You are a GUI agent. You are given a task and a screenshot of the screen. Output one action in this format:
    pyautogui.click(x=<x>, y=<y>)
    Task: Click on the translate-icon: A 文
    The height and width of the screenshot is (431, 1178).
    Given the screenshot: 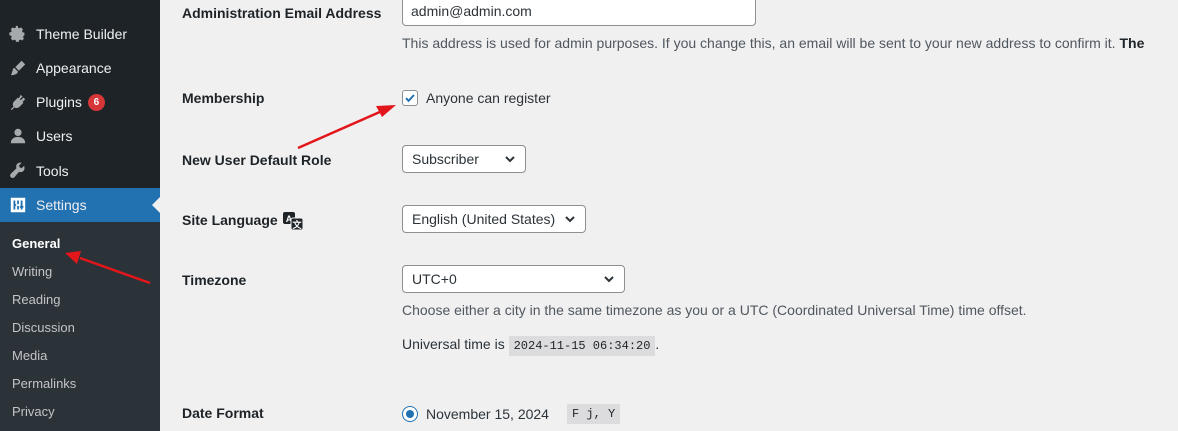 What is the action you would take?
    pyautogui.click(x=293, y=221)
    